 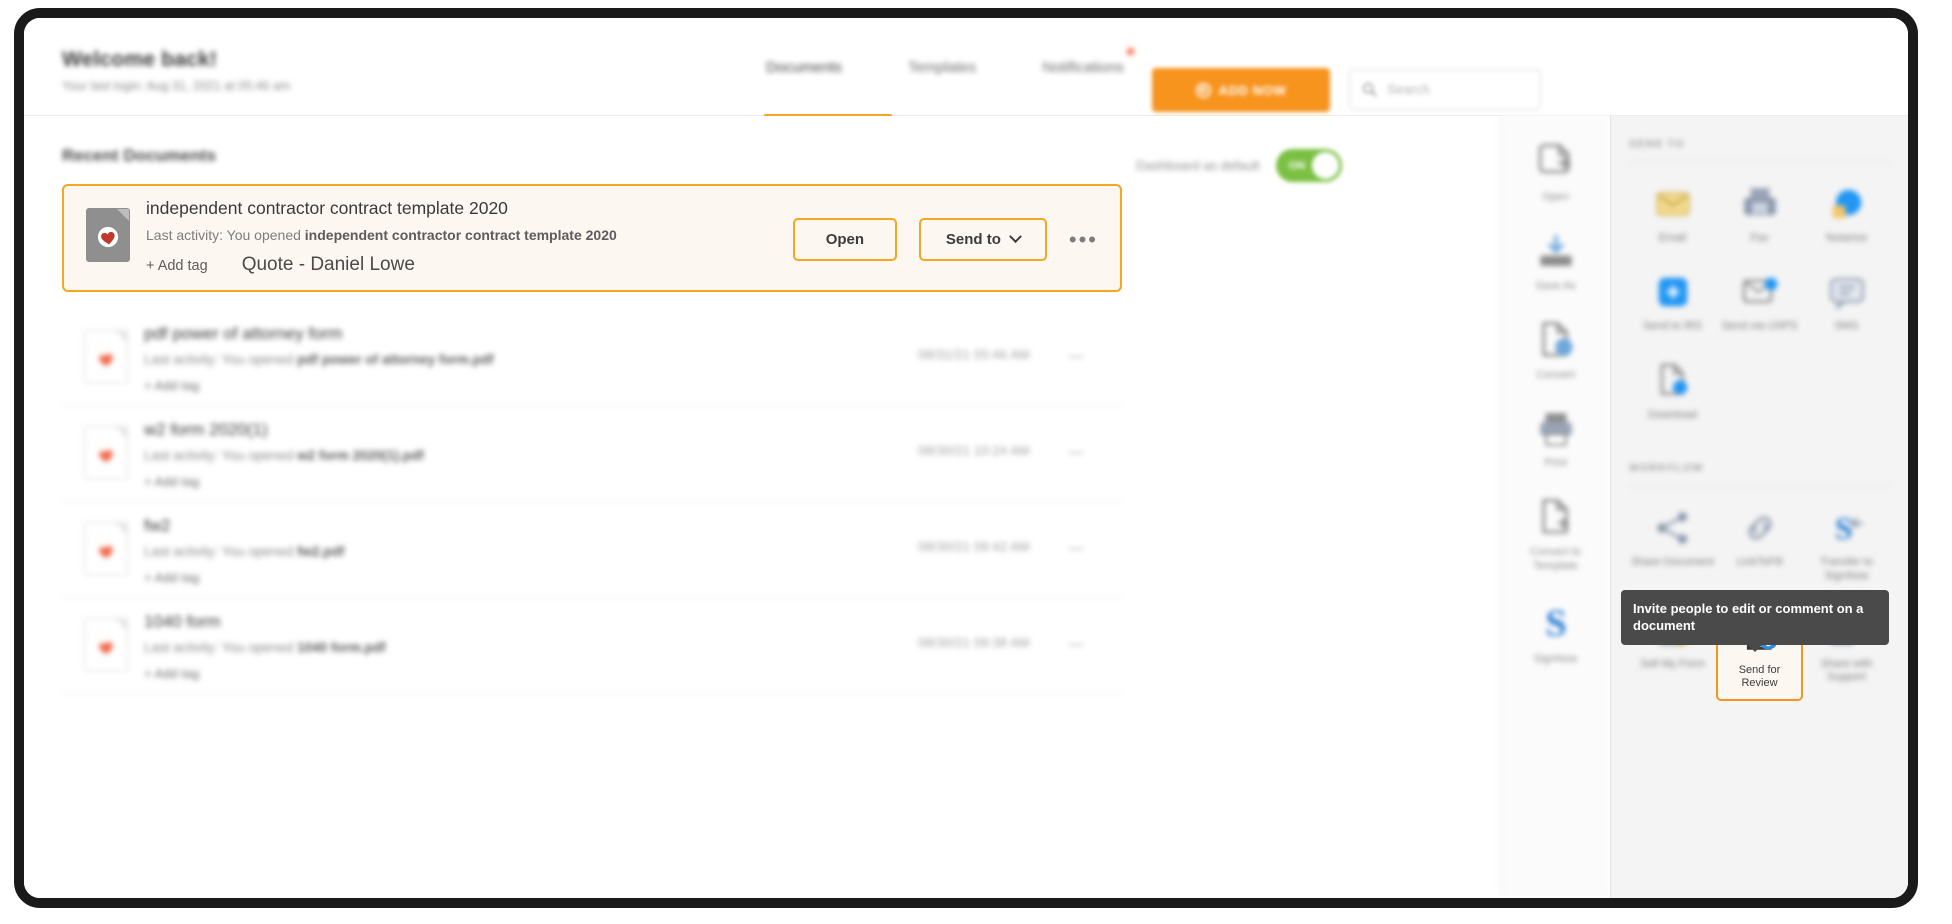 What do you see at coordinates (1759, 475) in the screenshot?
I see `workflow-title: WORKFLOW` at bounding box center [1759, 475].